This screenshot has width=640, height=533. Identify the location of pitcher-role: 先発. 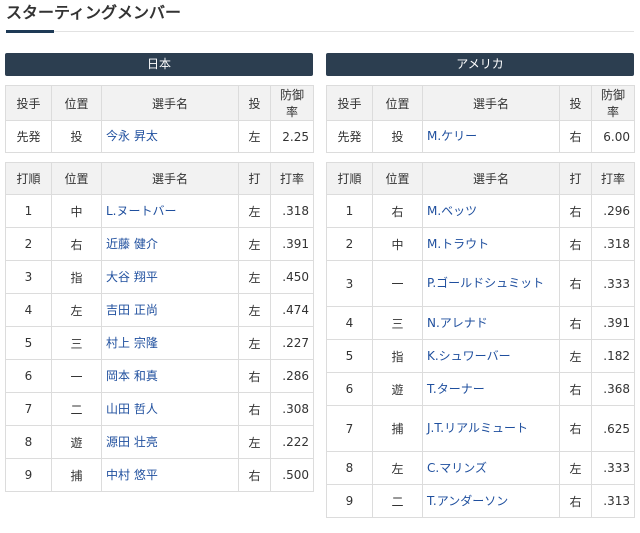
(28, 136).